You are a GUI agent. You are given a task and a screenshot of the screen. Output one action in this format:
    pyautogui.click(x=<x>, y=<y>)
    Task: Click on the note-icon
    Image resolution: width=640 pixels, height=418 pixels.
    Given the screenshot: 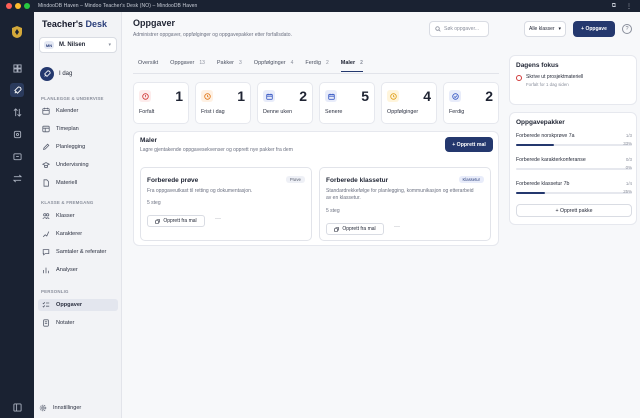 What is the action you would take?
    pyautogui.click(x=46, y=323)
    